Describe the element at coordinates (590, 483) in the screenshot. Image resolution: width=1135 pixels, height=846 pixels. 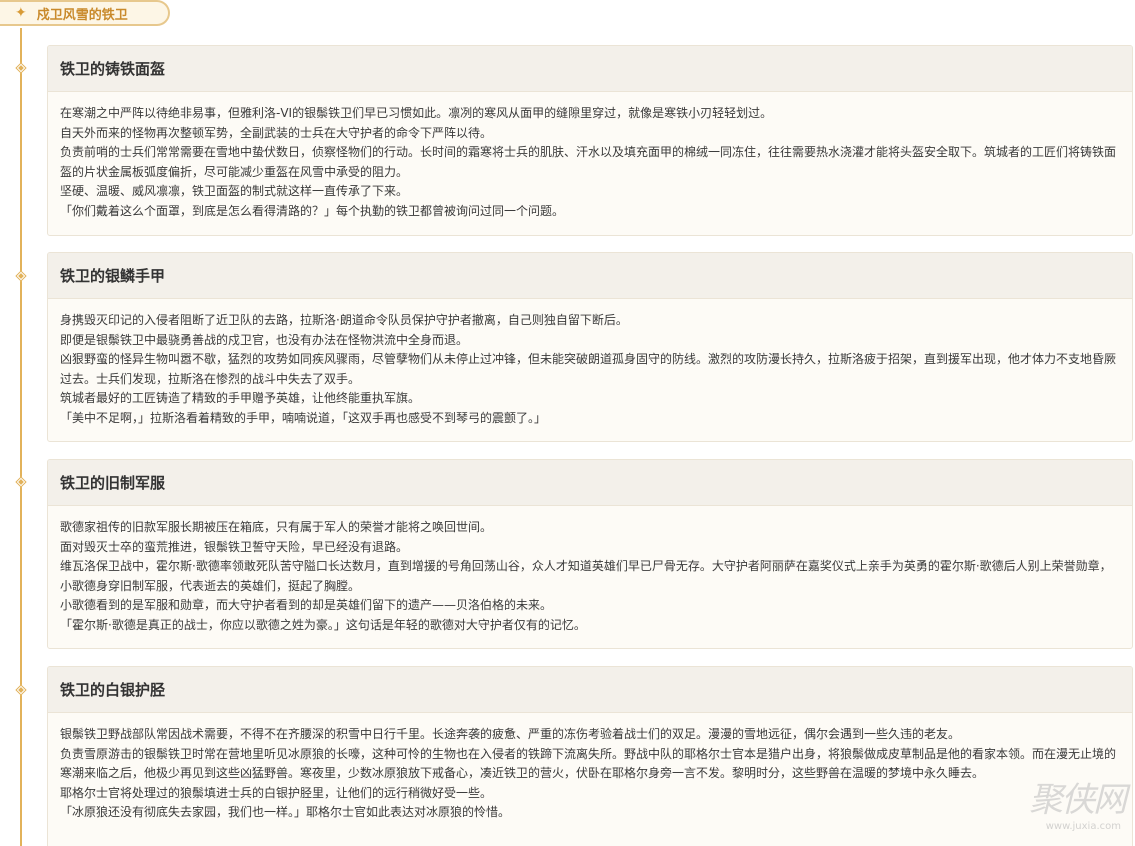
I see `card-header: 铁卫的旧制军服` at that location.